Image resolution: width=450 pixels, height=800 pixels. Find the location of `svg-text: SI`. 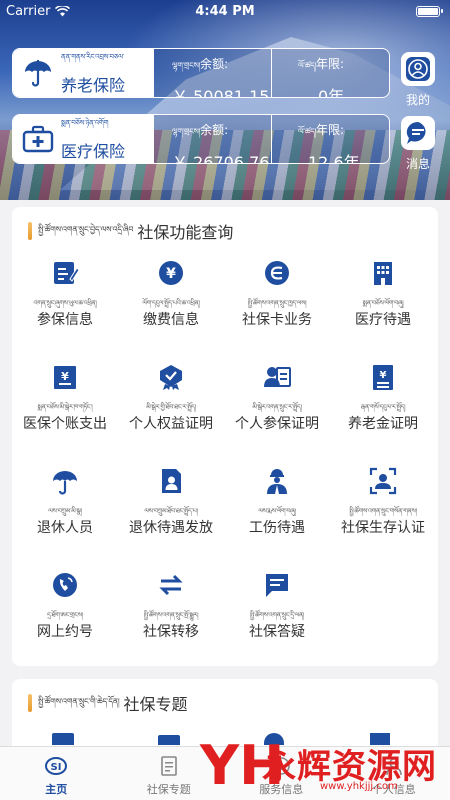

svg-text: SI is located at coordinates (56, 767).